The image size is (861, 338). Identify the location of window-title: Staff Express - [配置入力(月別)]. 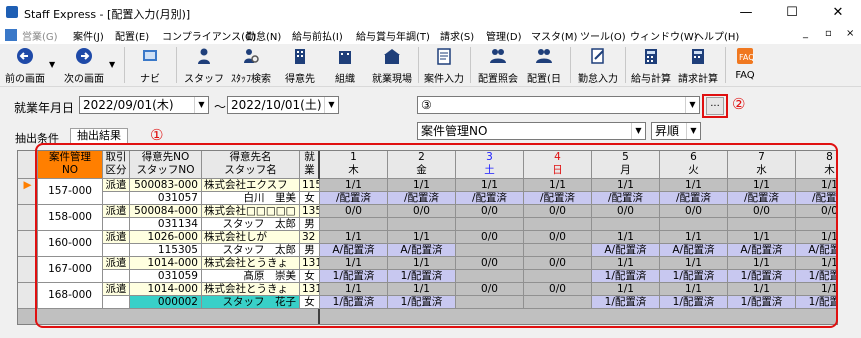
(107, 14).